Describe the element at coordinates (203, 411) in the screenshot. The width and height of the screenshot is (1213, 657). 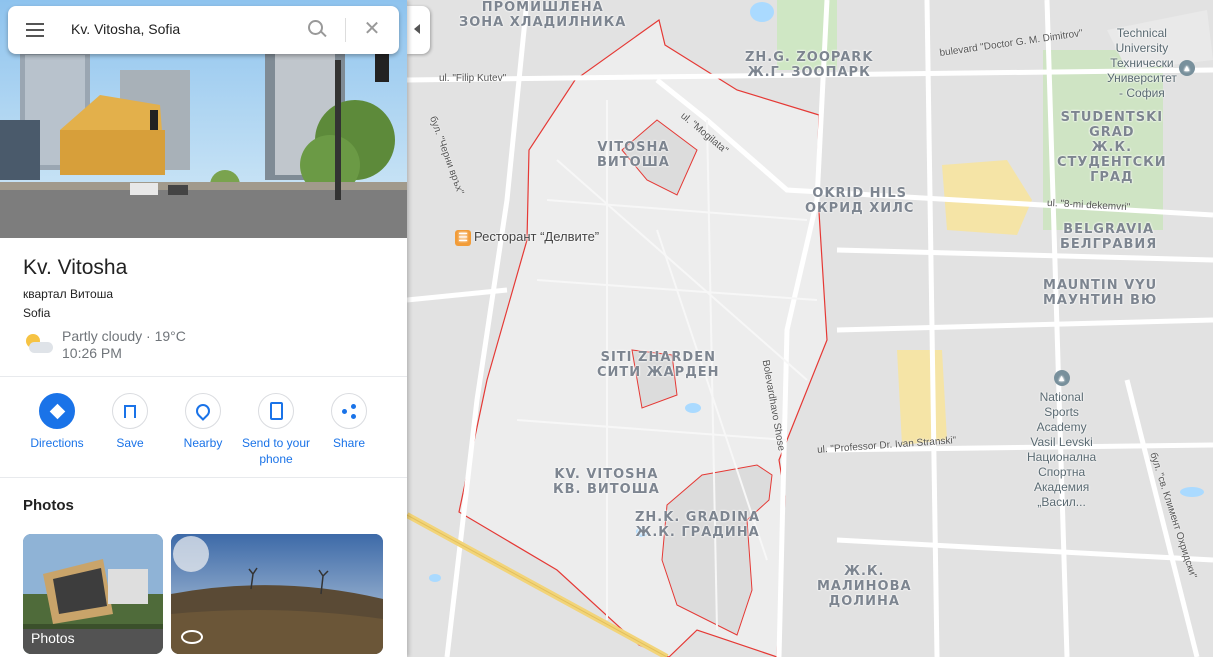
I see `nearby-icon` at that location.